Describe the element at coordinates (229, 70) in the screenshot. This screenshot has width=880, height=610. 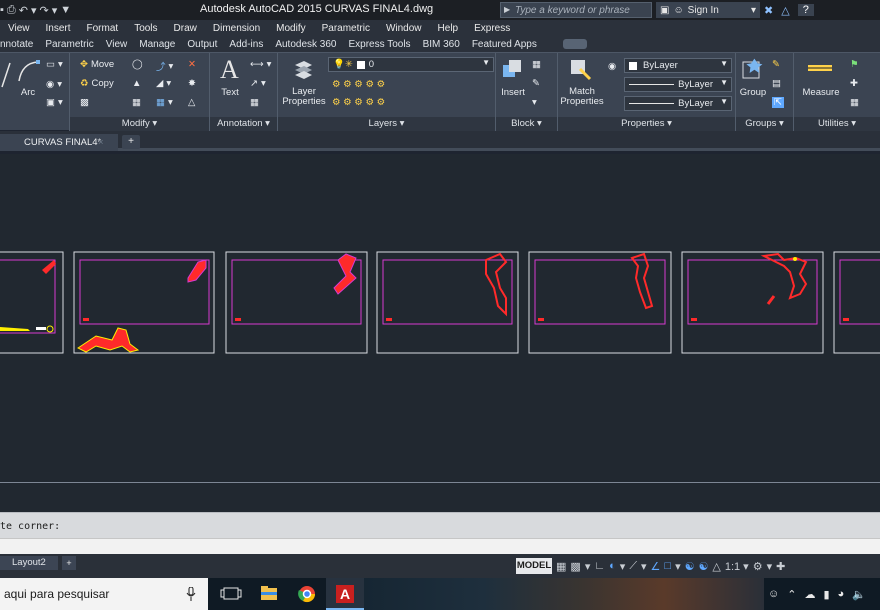
I see `text-icon: A` at that location.